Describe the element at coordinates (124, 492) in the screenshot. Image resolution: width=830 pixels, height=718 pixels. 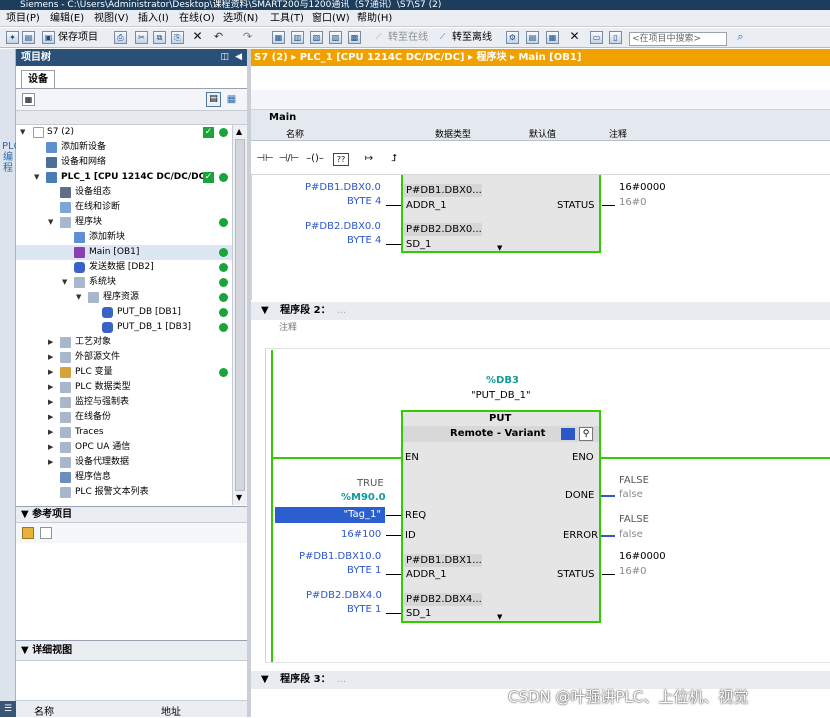
I see `tree-item-alarm-text-lists: PLC 报警文本列表` at that location.